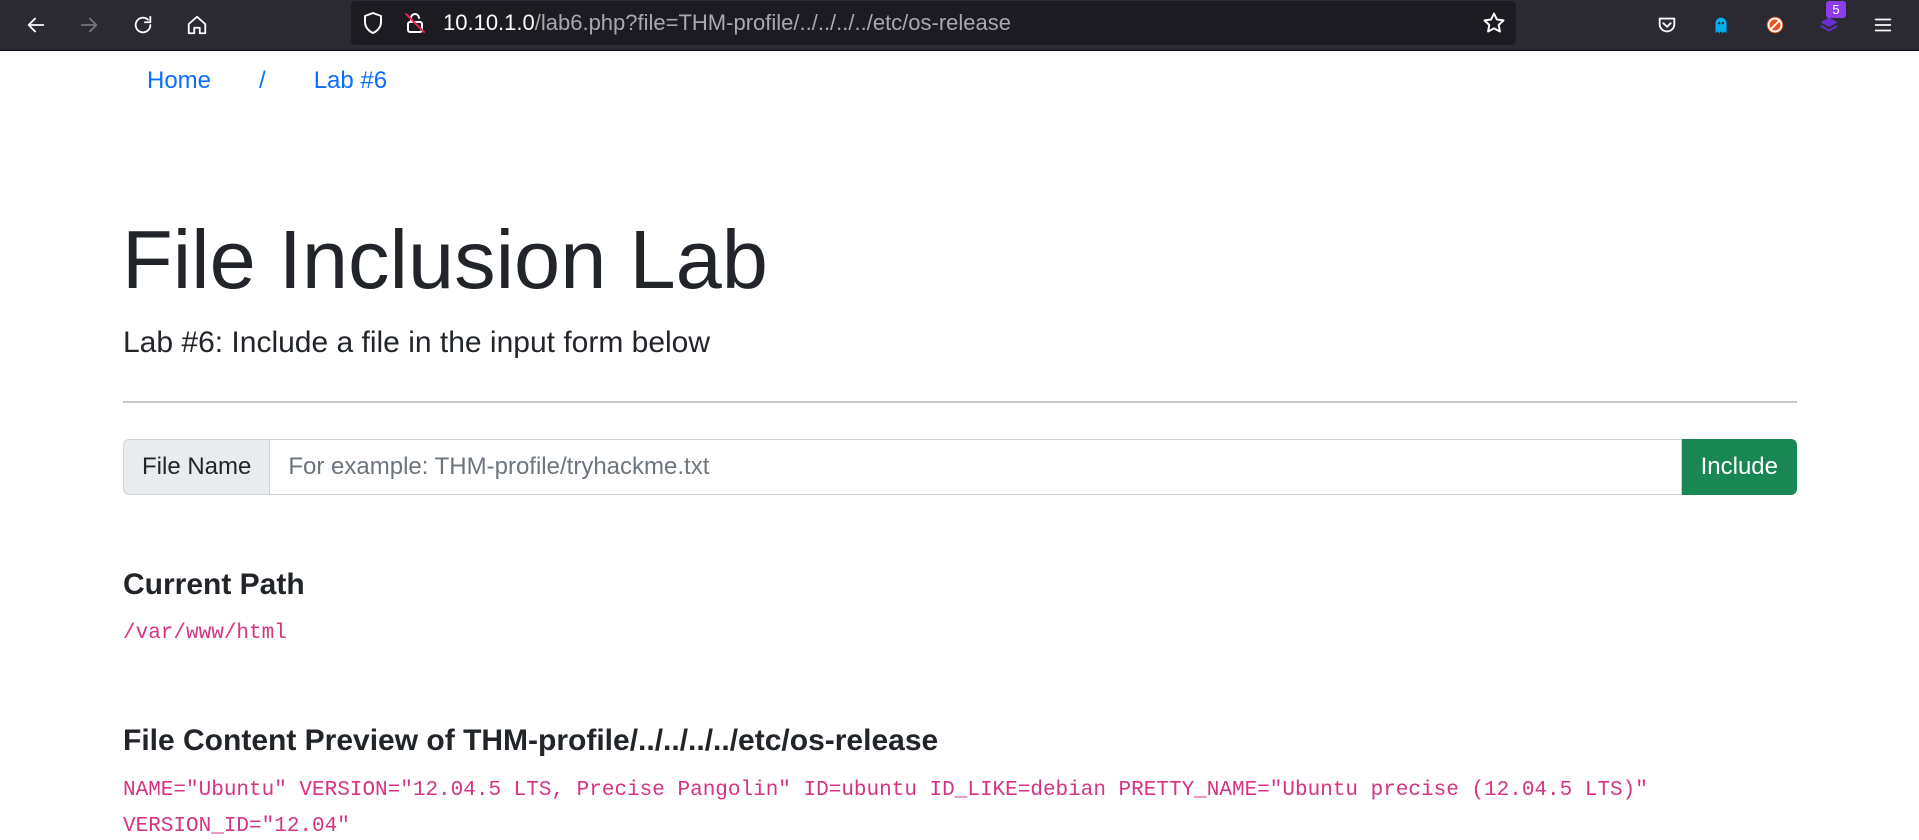  I want to click on blocker-extension-button, so click(1775, 25).